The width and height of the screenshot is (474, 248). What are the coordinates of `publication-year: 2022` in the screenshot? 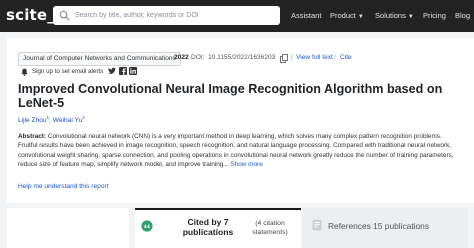 It's located at (181, 57).